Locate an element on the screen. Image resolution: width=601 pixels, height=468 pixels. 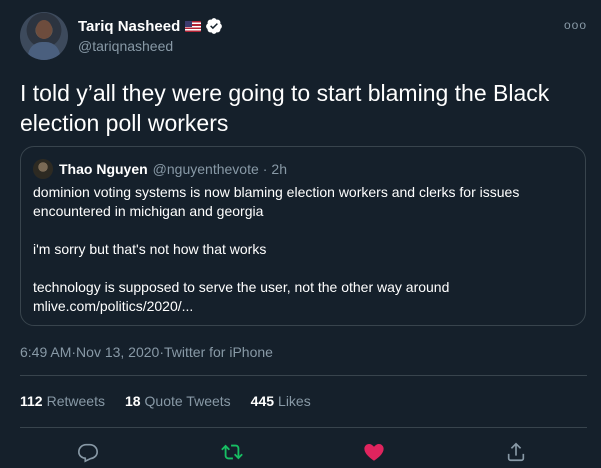
action-bar is located at coordinates (300, 452).